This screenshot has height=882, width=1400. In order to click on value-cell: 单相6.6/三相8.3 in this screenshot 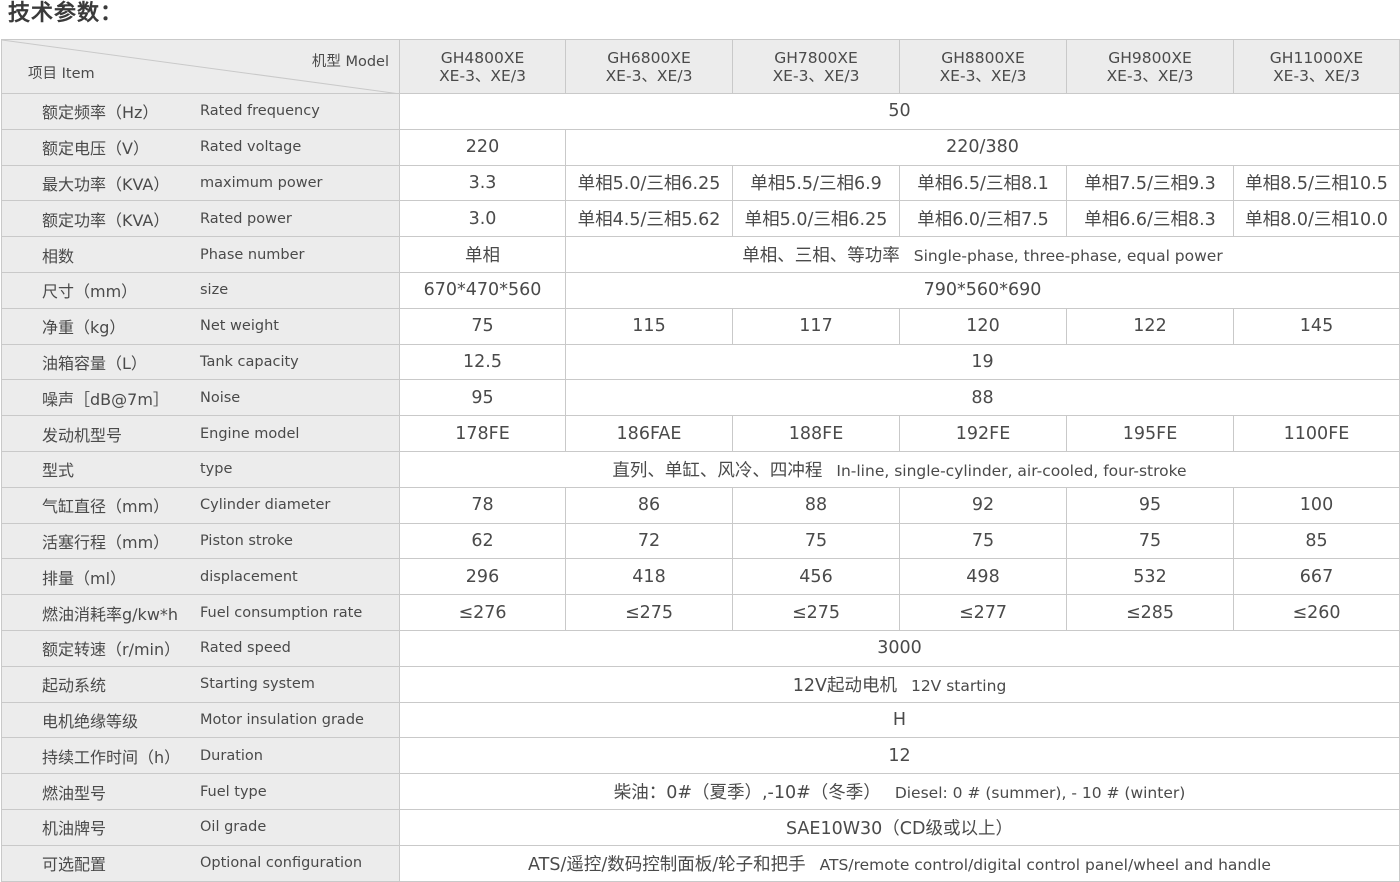, I will do `click(1150, 219)`.